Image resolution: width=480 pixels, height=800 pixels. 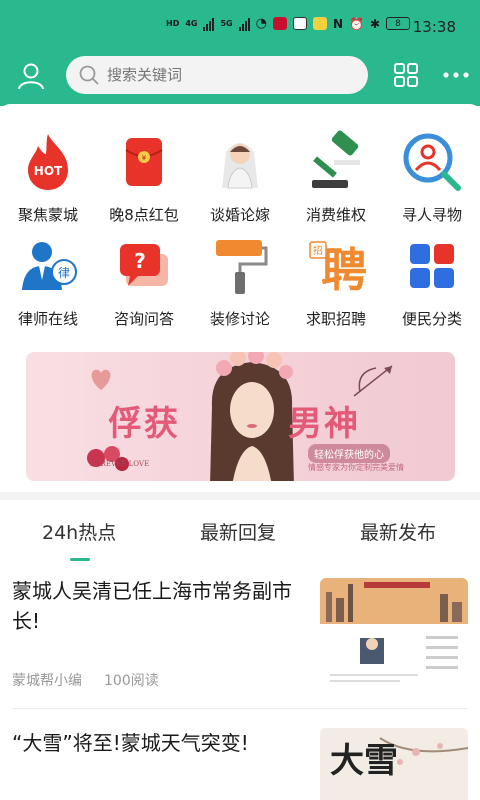 I want to click on category-label: 咨询问答, so click(x=143, y=319).